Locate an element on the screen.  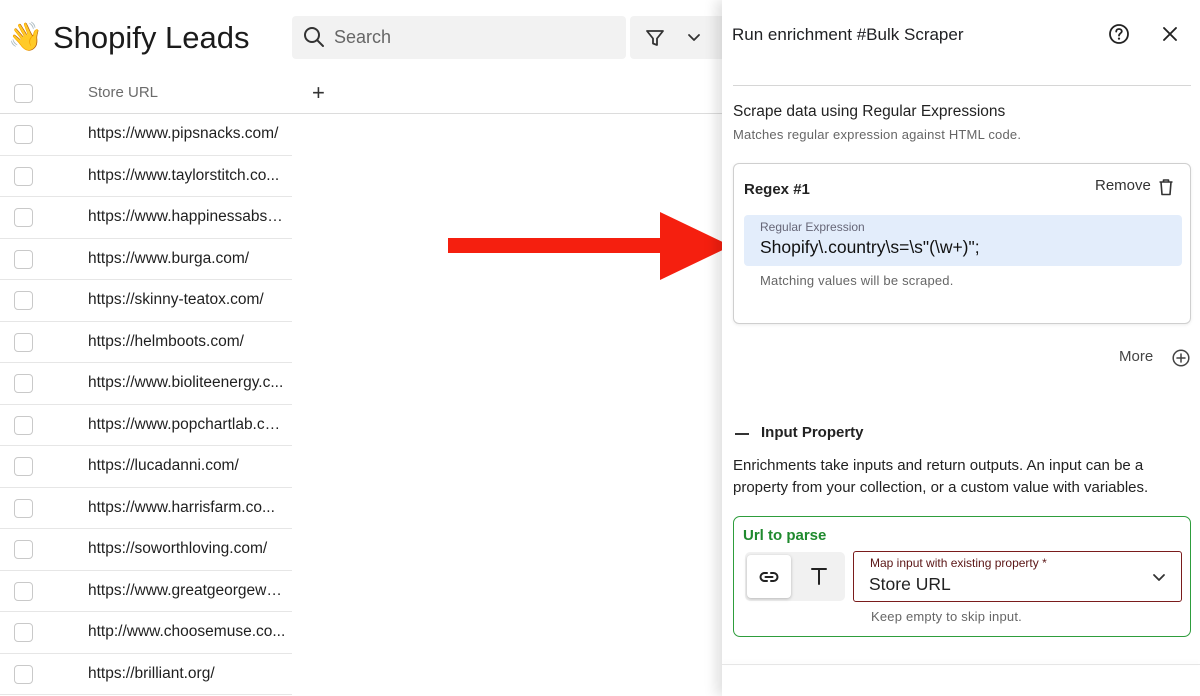
section-title: Scrape data using Regular Expressions is located at coordinates (869, 111).